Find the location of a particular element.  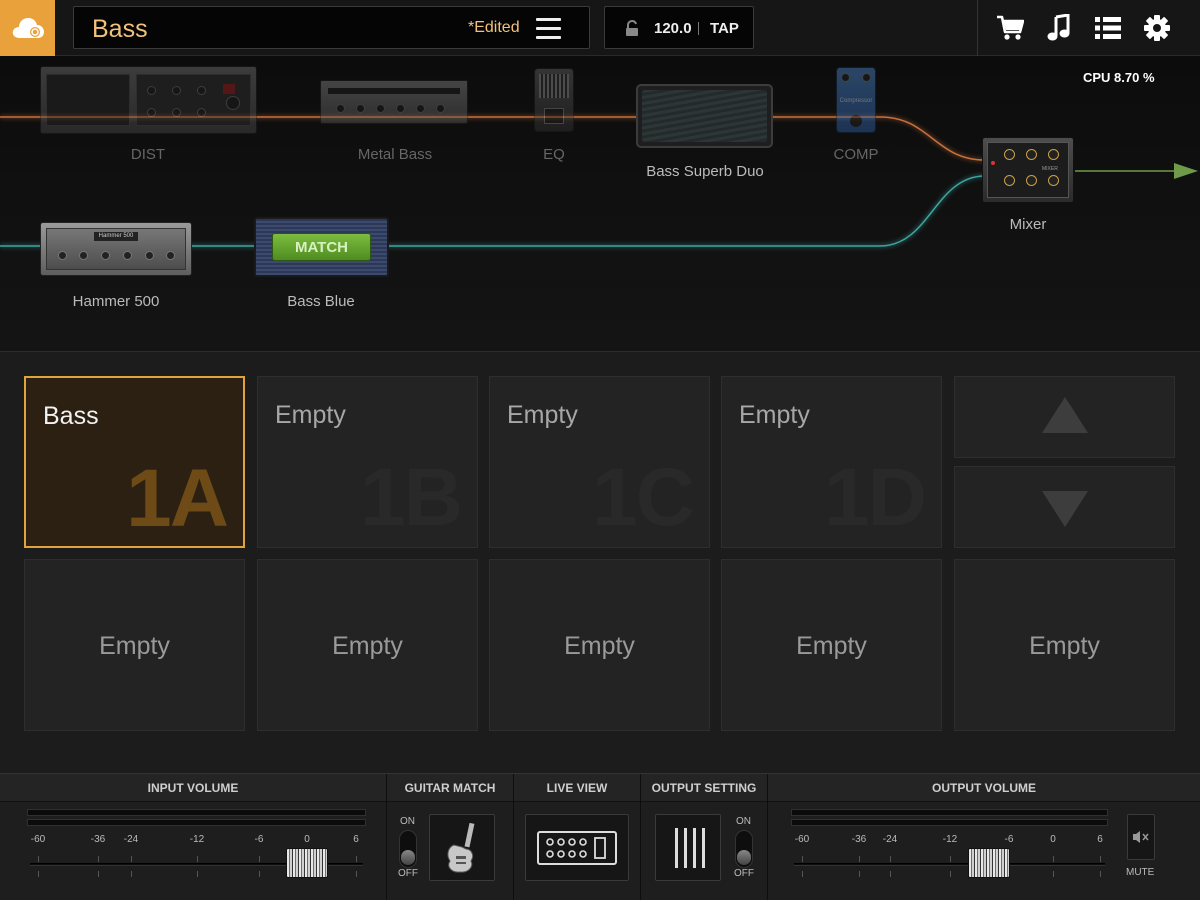

scale-label: -60 is located at coordinates (38, 839).